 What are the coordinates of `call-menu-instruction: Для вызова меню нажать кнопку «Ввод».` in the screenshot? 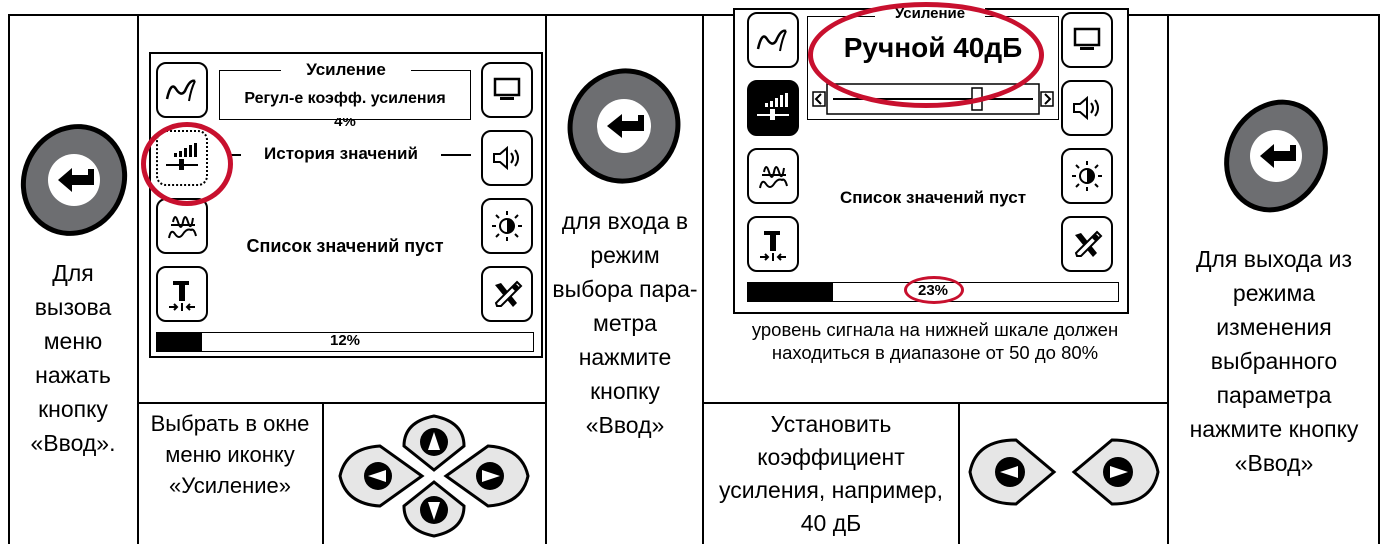 It's located at (73, 358).